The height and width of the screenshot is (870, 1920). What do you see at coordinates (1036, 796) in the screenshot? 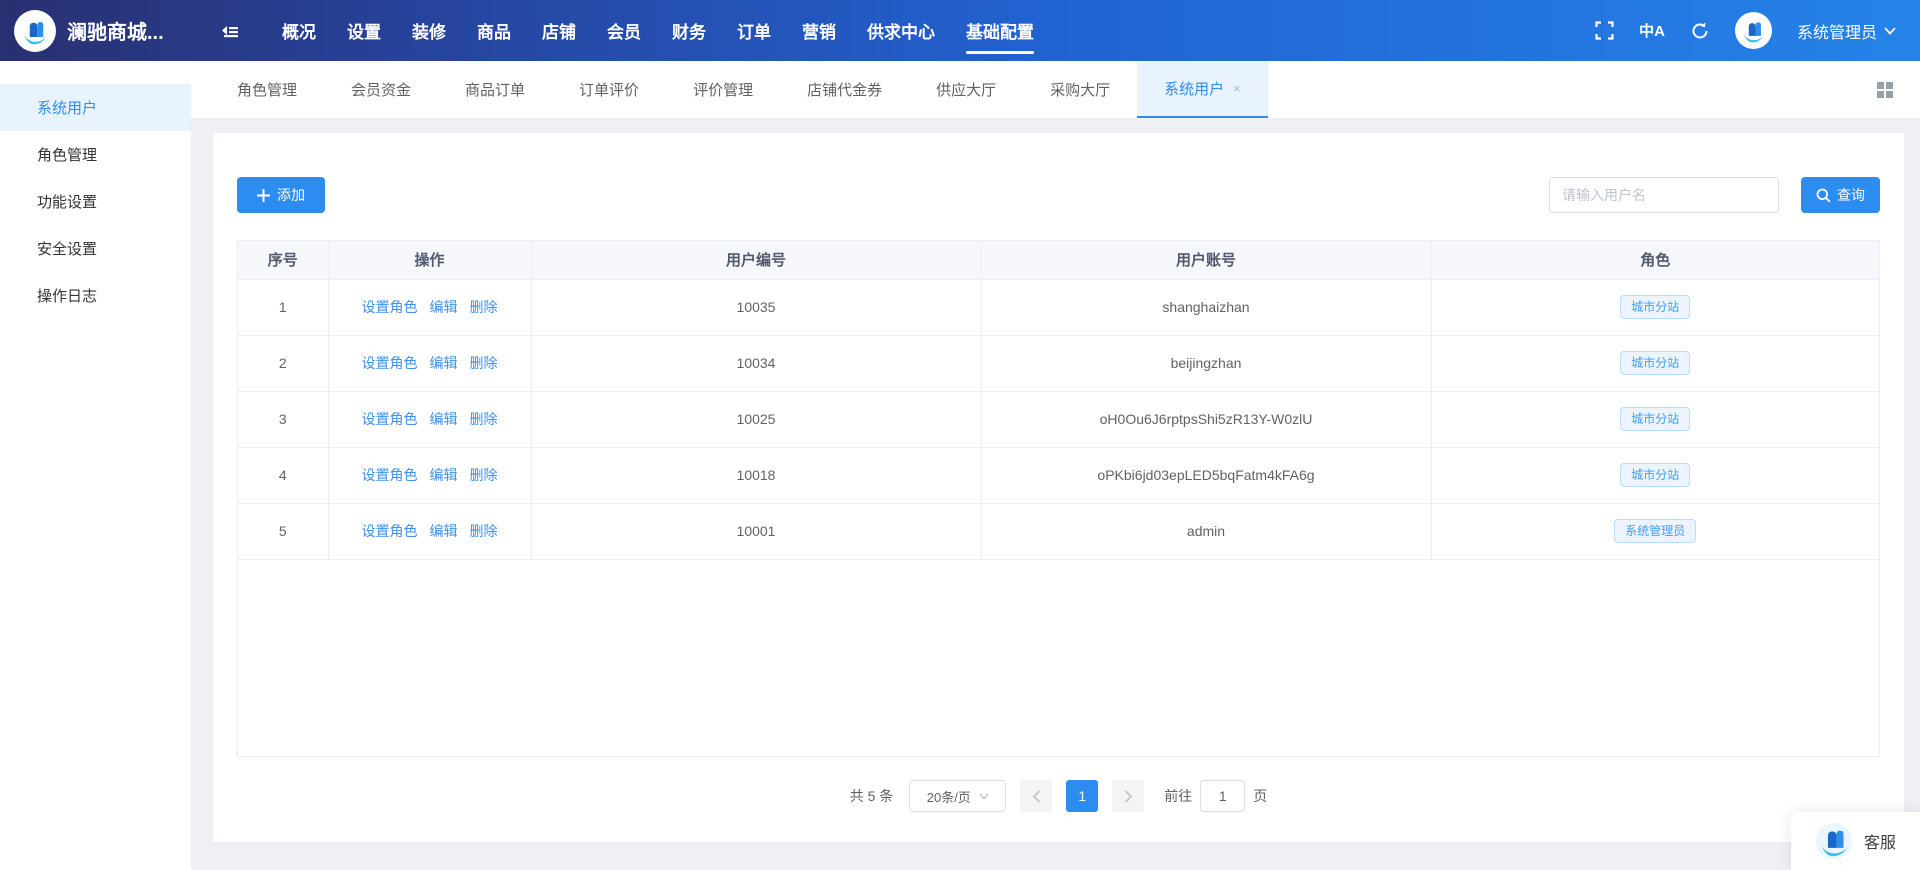
I see `prev-page-button` at bounding box center [1036, 796].